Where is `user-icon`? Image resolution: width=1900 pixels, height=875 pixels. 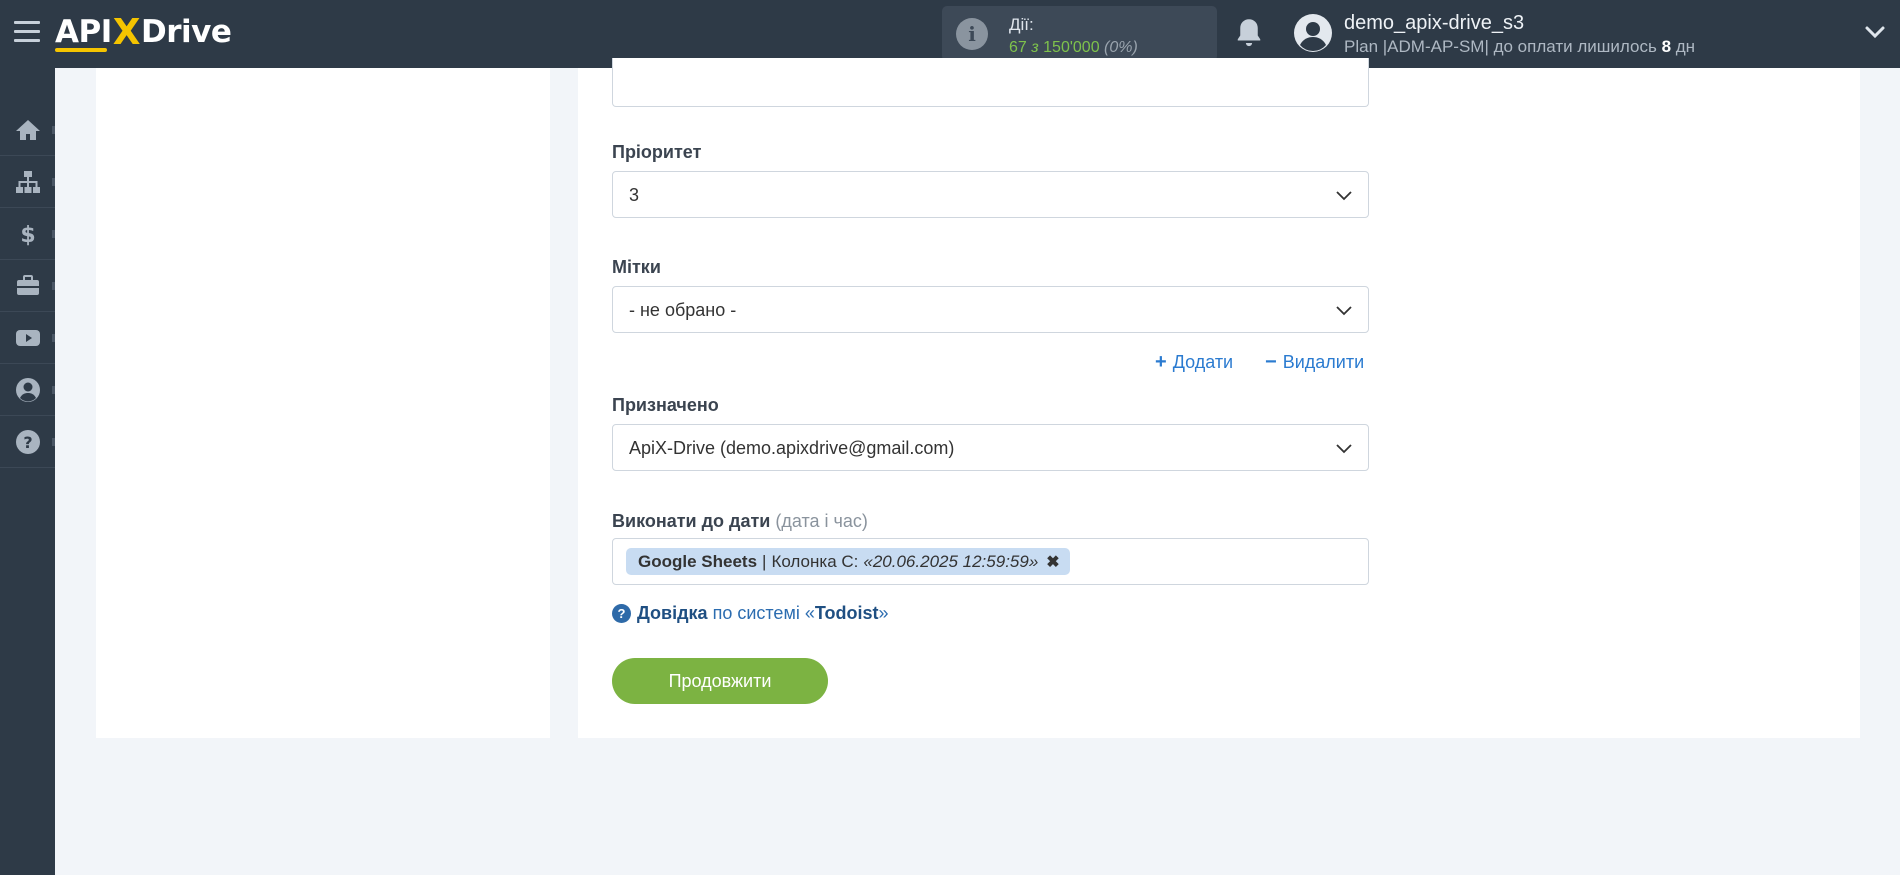
user-icon is located at coordinates (27, 389).